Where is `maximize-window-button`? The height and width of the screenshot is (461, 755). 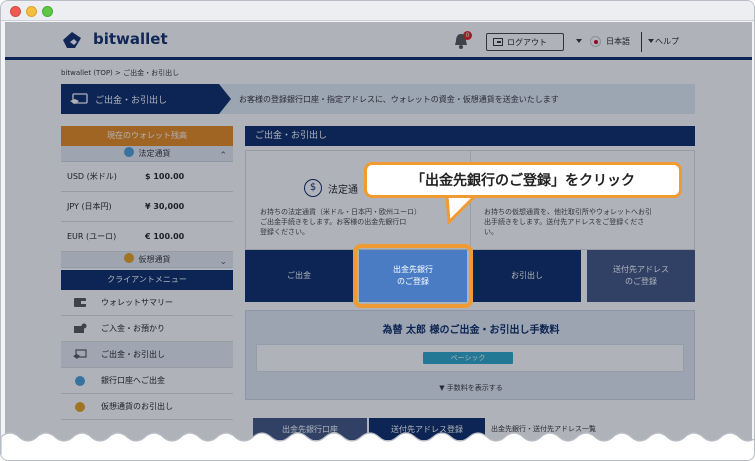
maximize-window-button is located at coordinates (47, 11).